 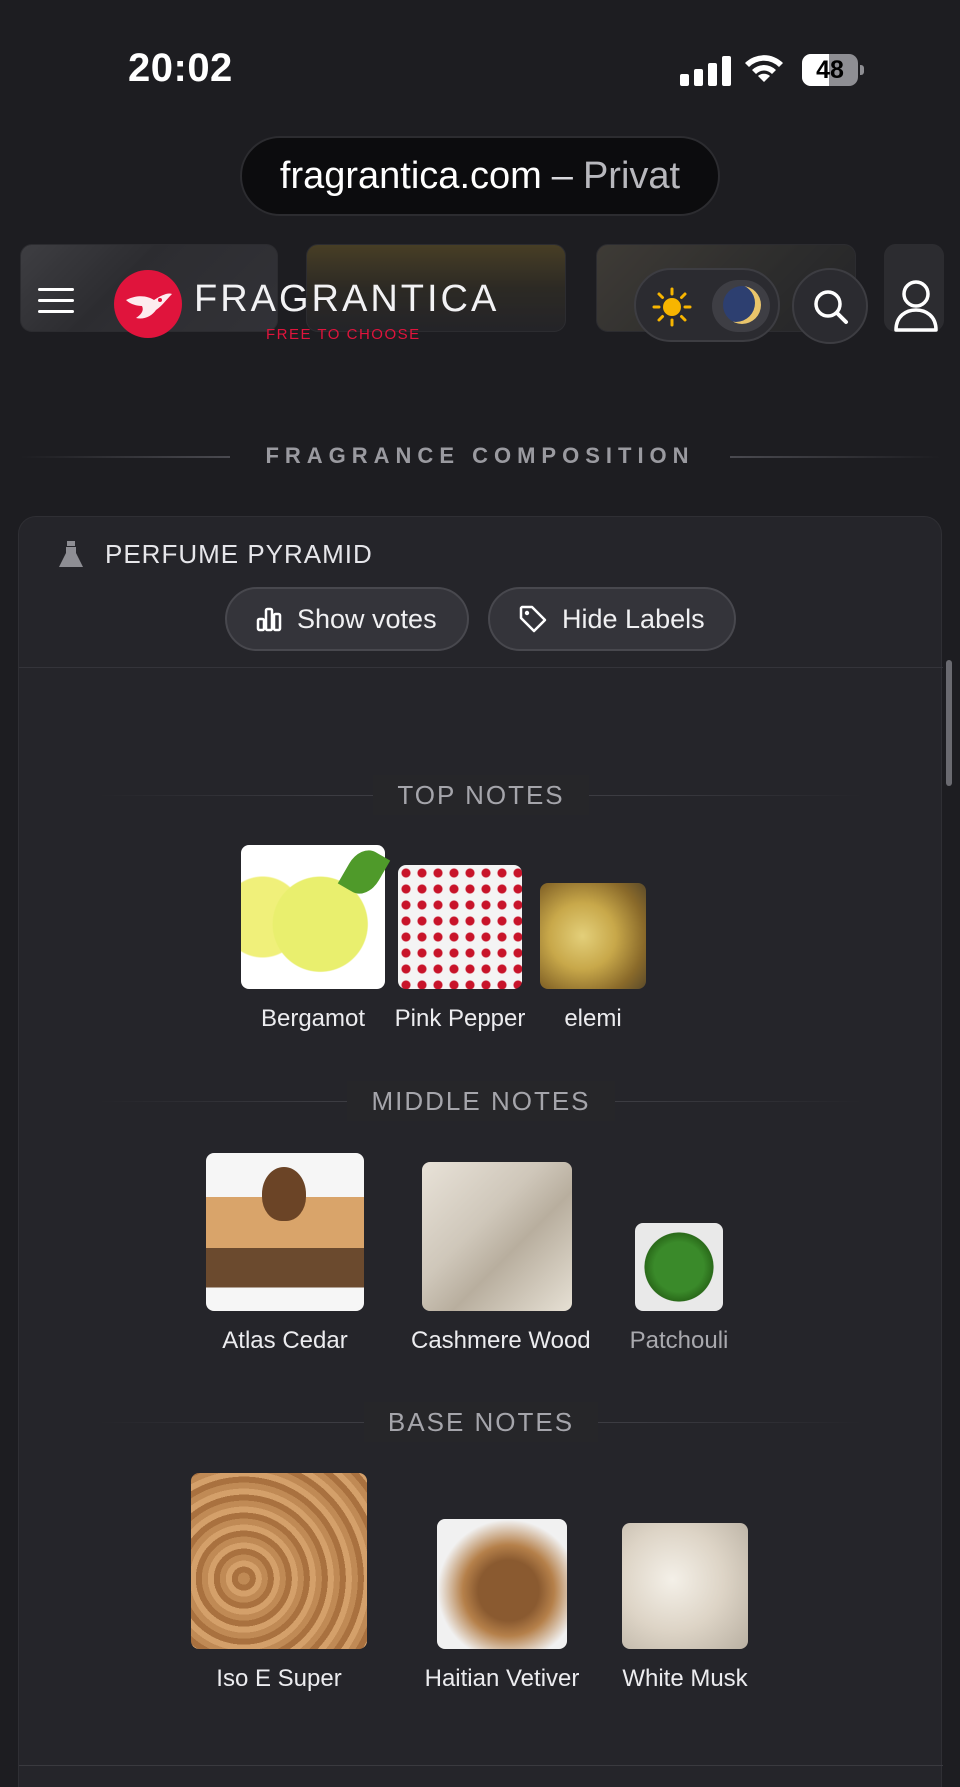 What do you see at coordinates (949, 723) in the screenshot?
I see `scrollbar` at bounding box center [949, 723].